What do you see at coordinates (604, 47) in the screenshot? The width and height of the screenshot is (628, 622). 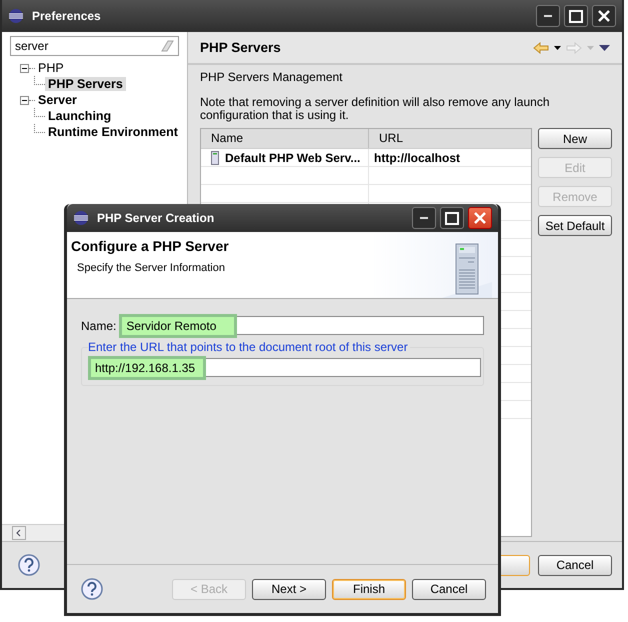 I see `view-menu-icon` at bounding box center [604, 47].